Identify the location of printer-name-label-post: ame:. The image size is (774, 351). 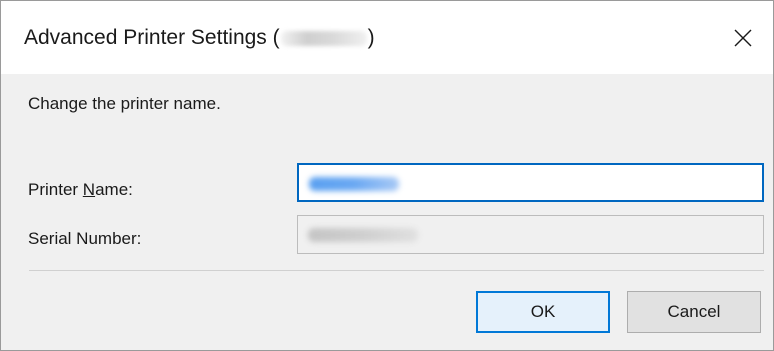
(114, 189).